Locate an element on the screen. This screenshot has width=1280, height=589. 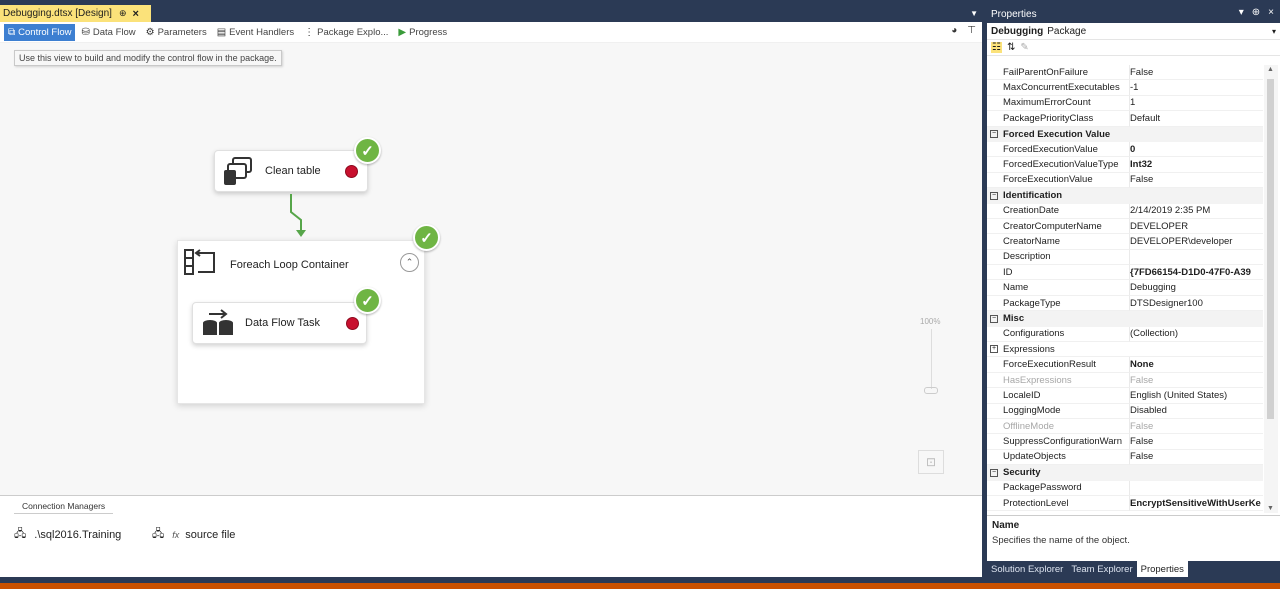
precedence-constraint-arrow is located at coordinates (298, 216).